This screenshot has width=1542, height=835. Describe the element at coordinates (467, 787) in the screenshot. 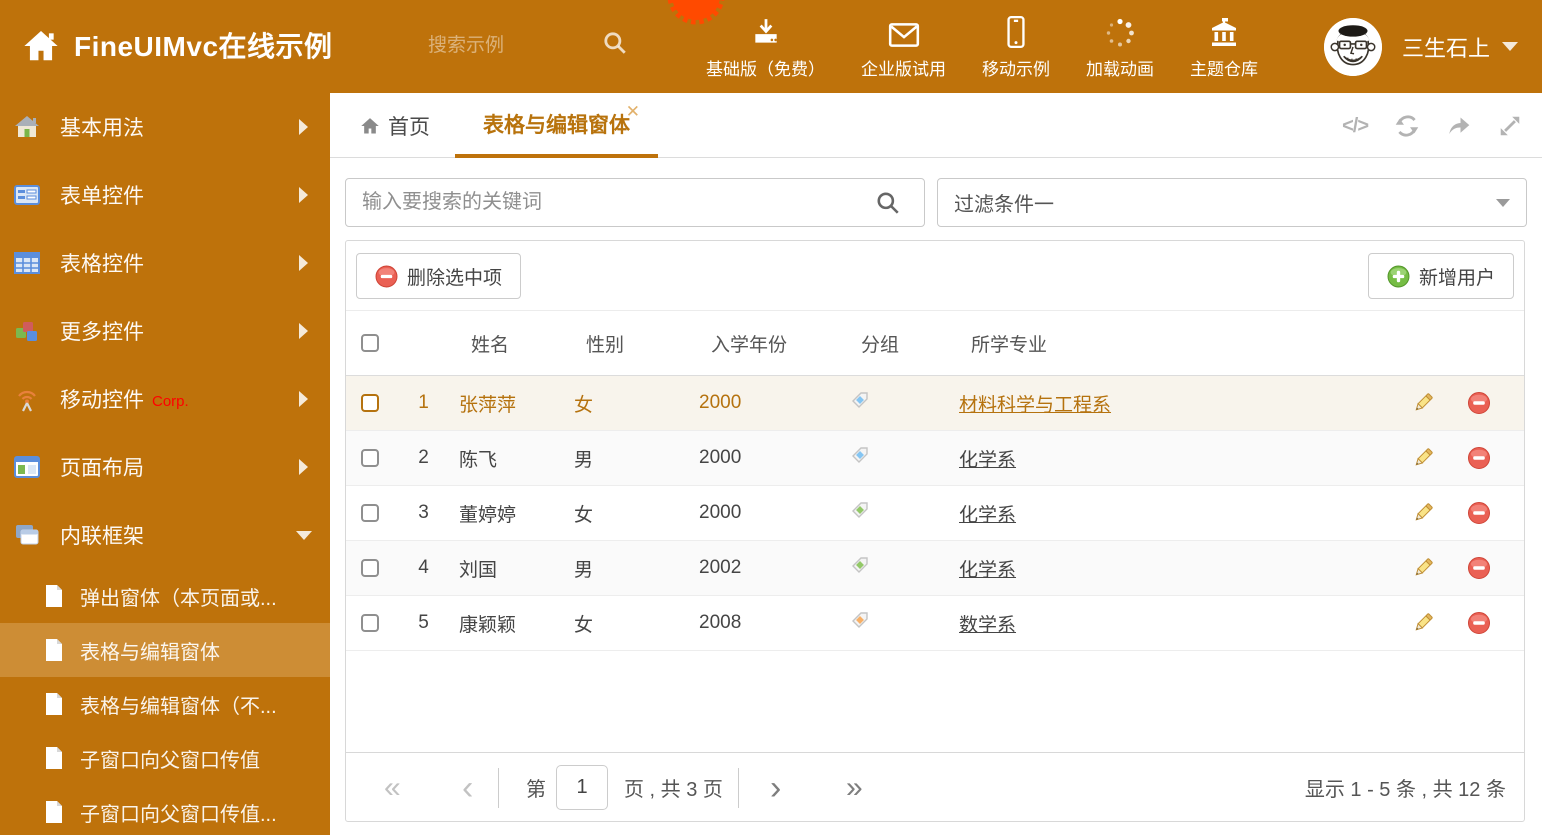

I see `prev-page-button: ‹` at that location.